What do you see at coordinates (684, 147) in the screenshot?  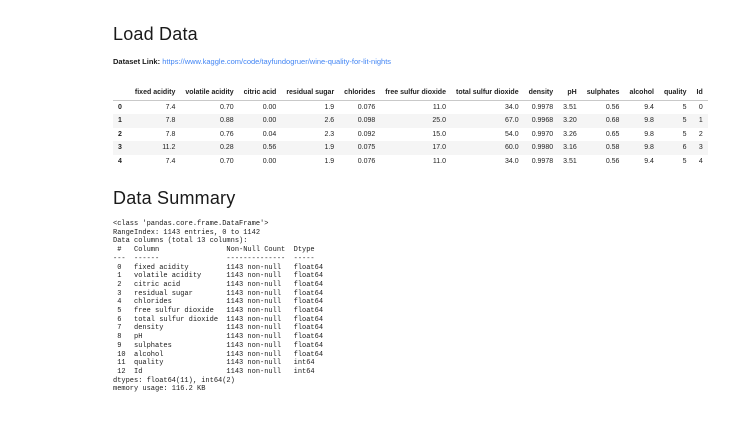 I see `table-cell: 6` at bounding box center [684, 147].